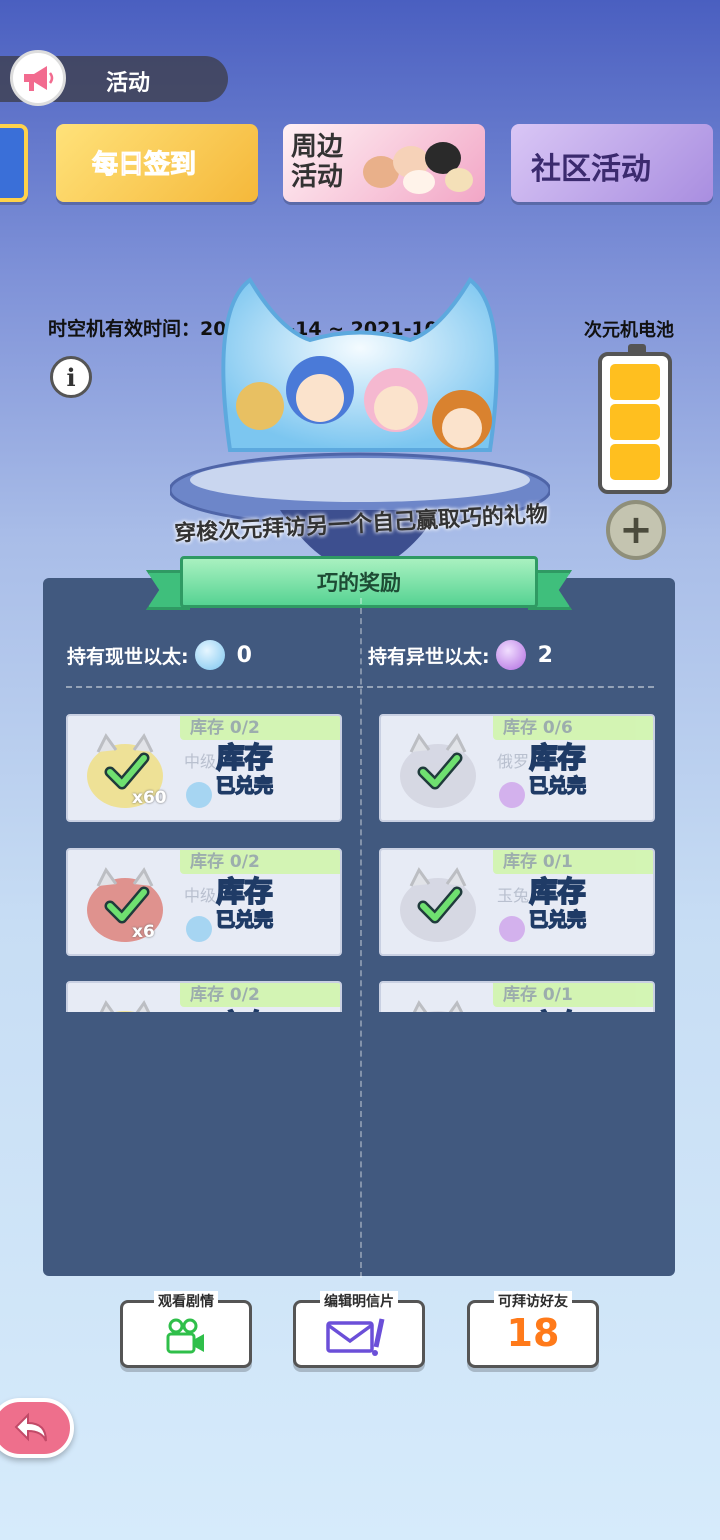 The image size is (720, 1540). What do you see at coordinates (510, 655) in the screenshot?
I see `other-ether-icon` at bounding box center [510, 655].